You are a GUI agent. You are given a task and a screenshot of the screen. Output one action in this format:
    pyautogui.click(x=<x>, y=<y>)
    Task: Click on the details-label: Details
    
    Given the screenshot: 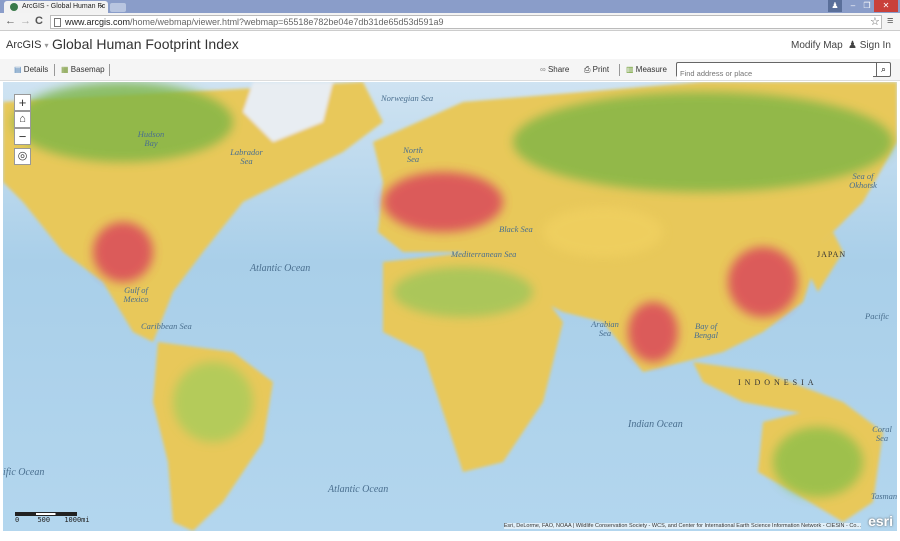 What is the action you would take?
    pyautogui.click(x=36, y=69)
    